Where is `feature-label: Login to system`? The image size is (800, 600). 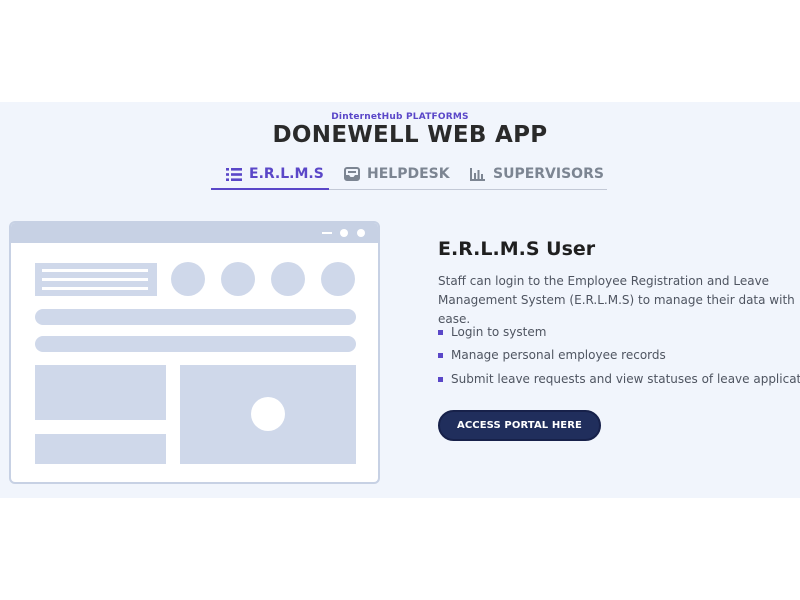 feature-label: Login to system is located at coordinates (499, 332).